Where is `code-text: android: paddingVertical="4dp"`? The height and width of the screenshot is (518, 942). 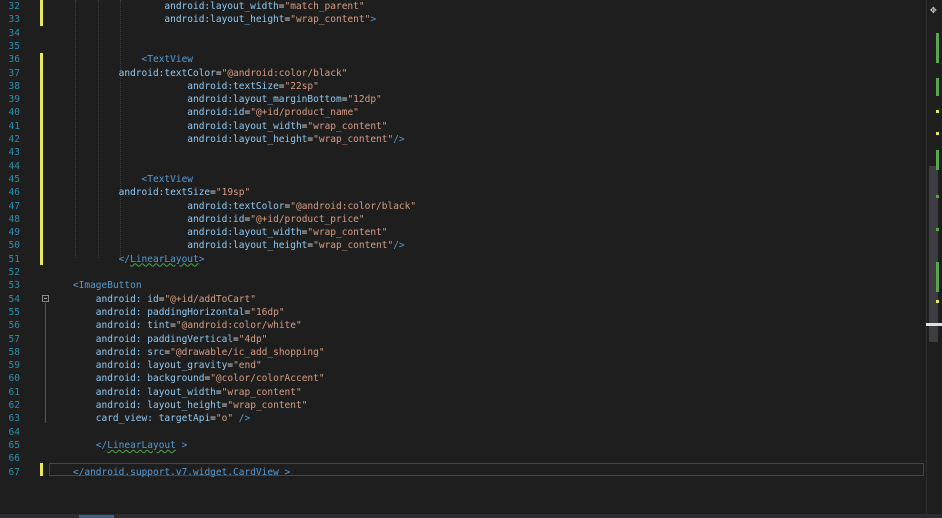 code-text: android: paddingVertical="4dp" is located at coordinates (159, 339).